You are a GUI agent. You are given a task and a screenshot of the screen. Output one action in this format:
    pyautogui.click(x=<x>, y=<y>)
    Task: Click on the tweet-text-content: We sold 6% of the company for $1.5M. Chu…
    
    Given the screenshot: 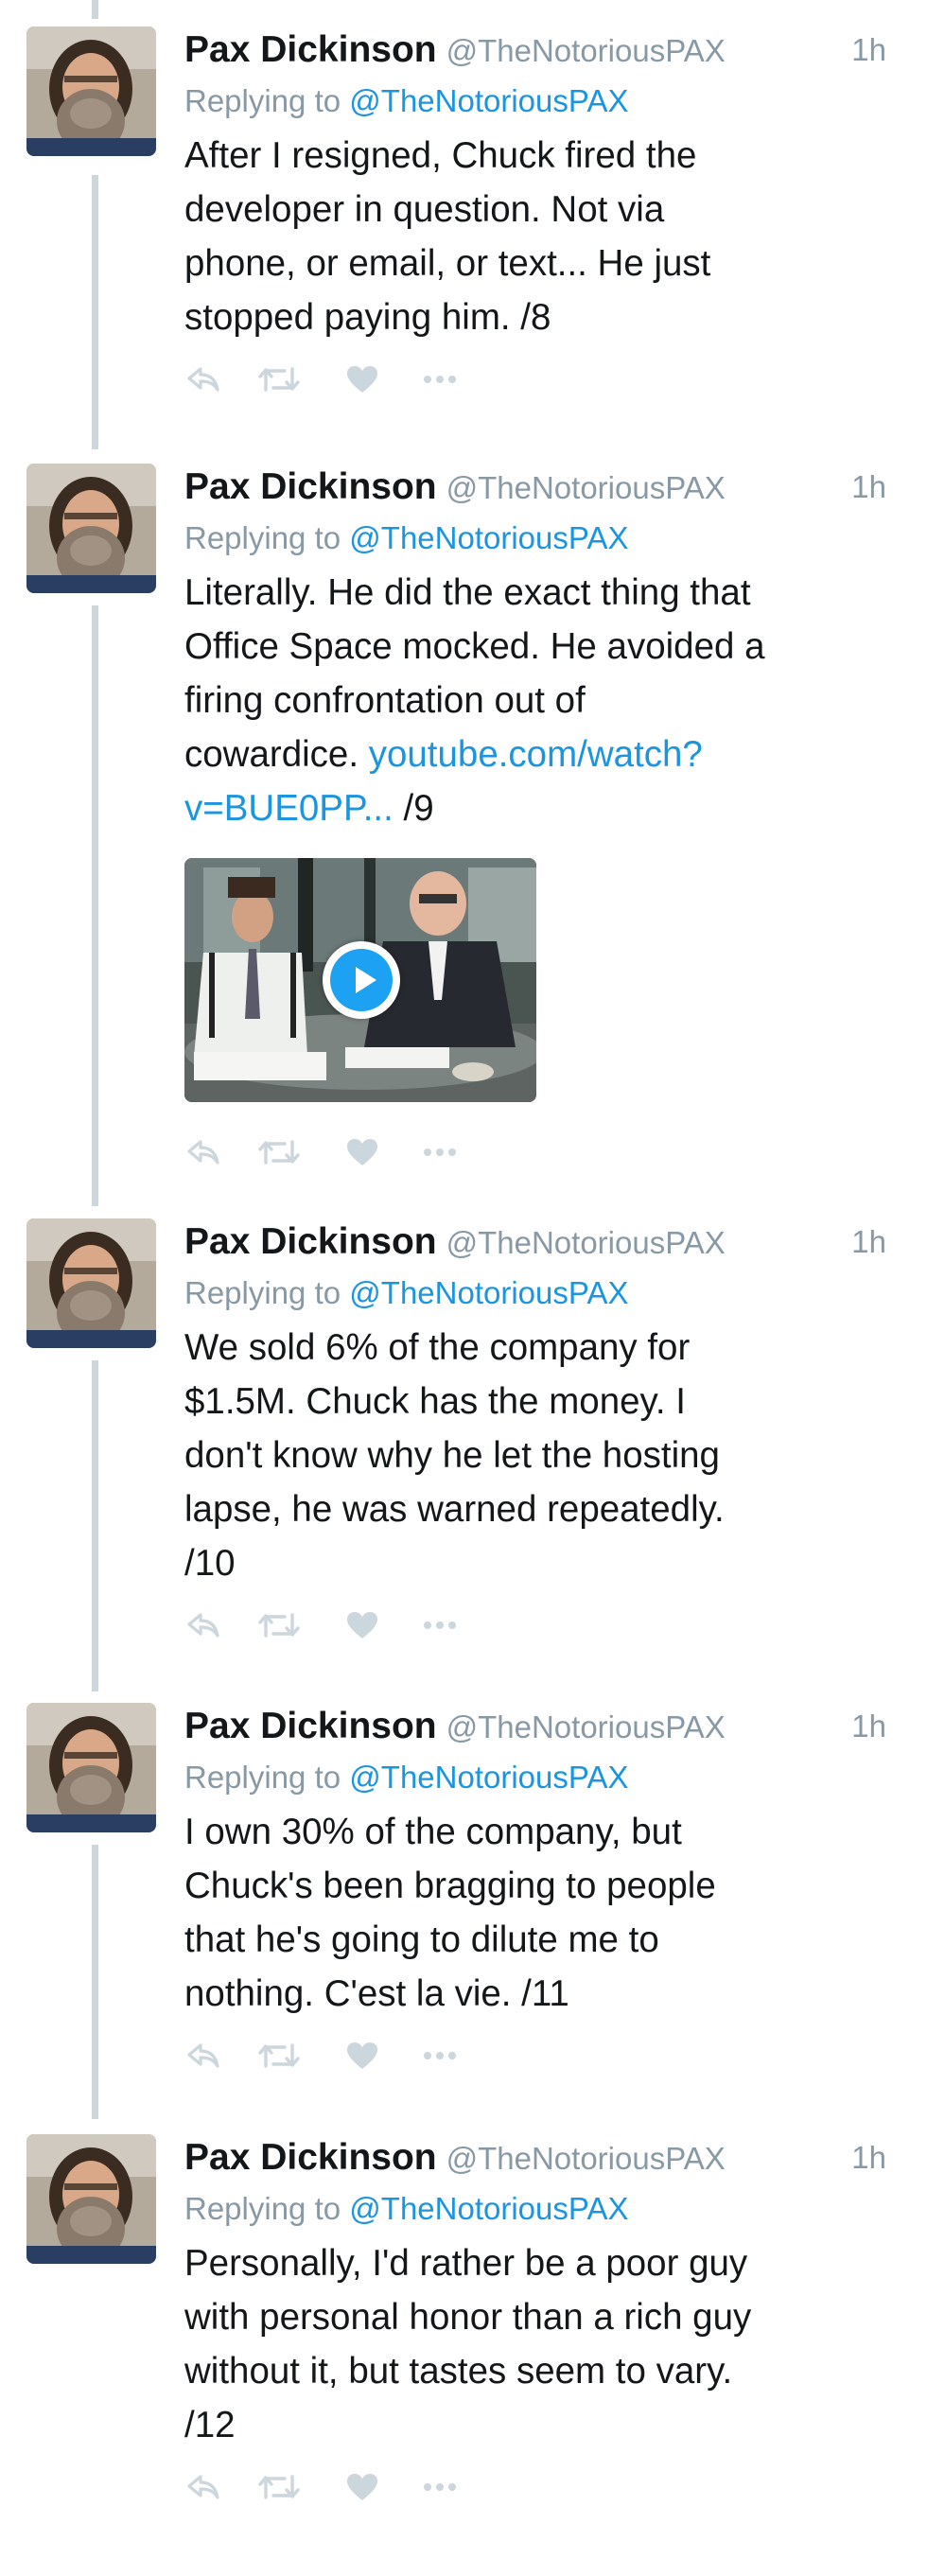 What is the action you would take?
    pyautogui.click(x=454, y=1455)
    